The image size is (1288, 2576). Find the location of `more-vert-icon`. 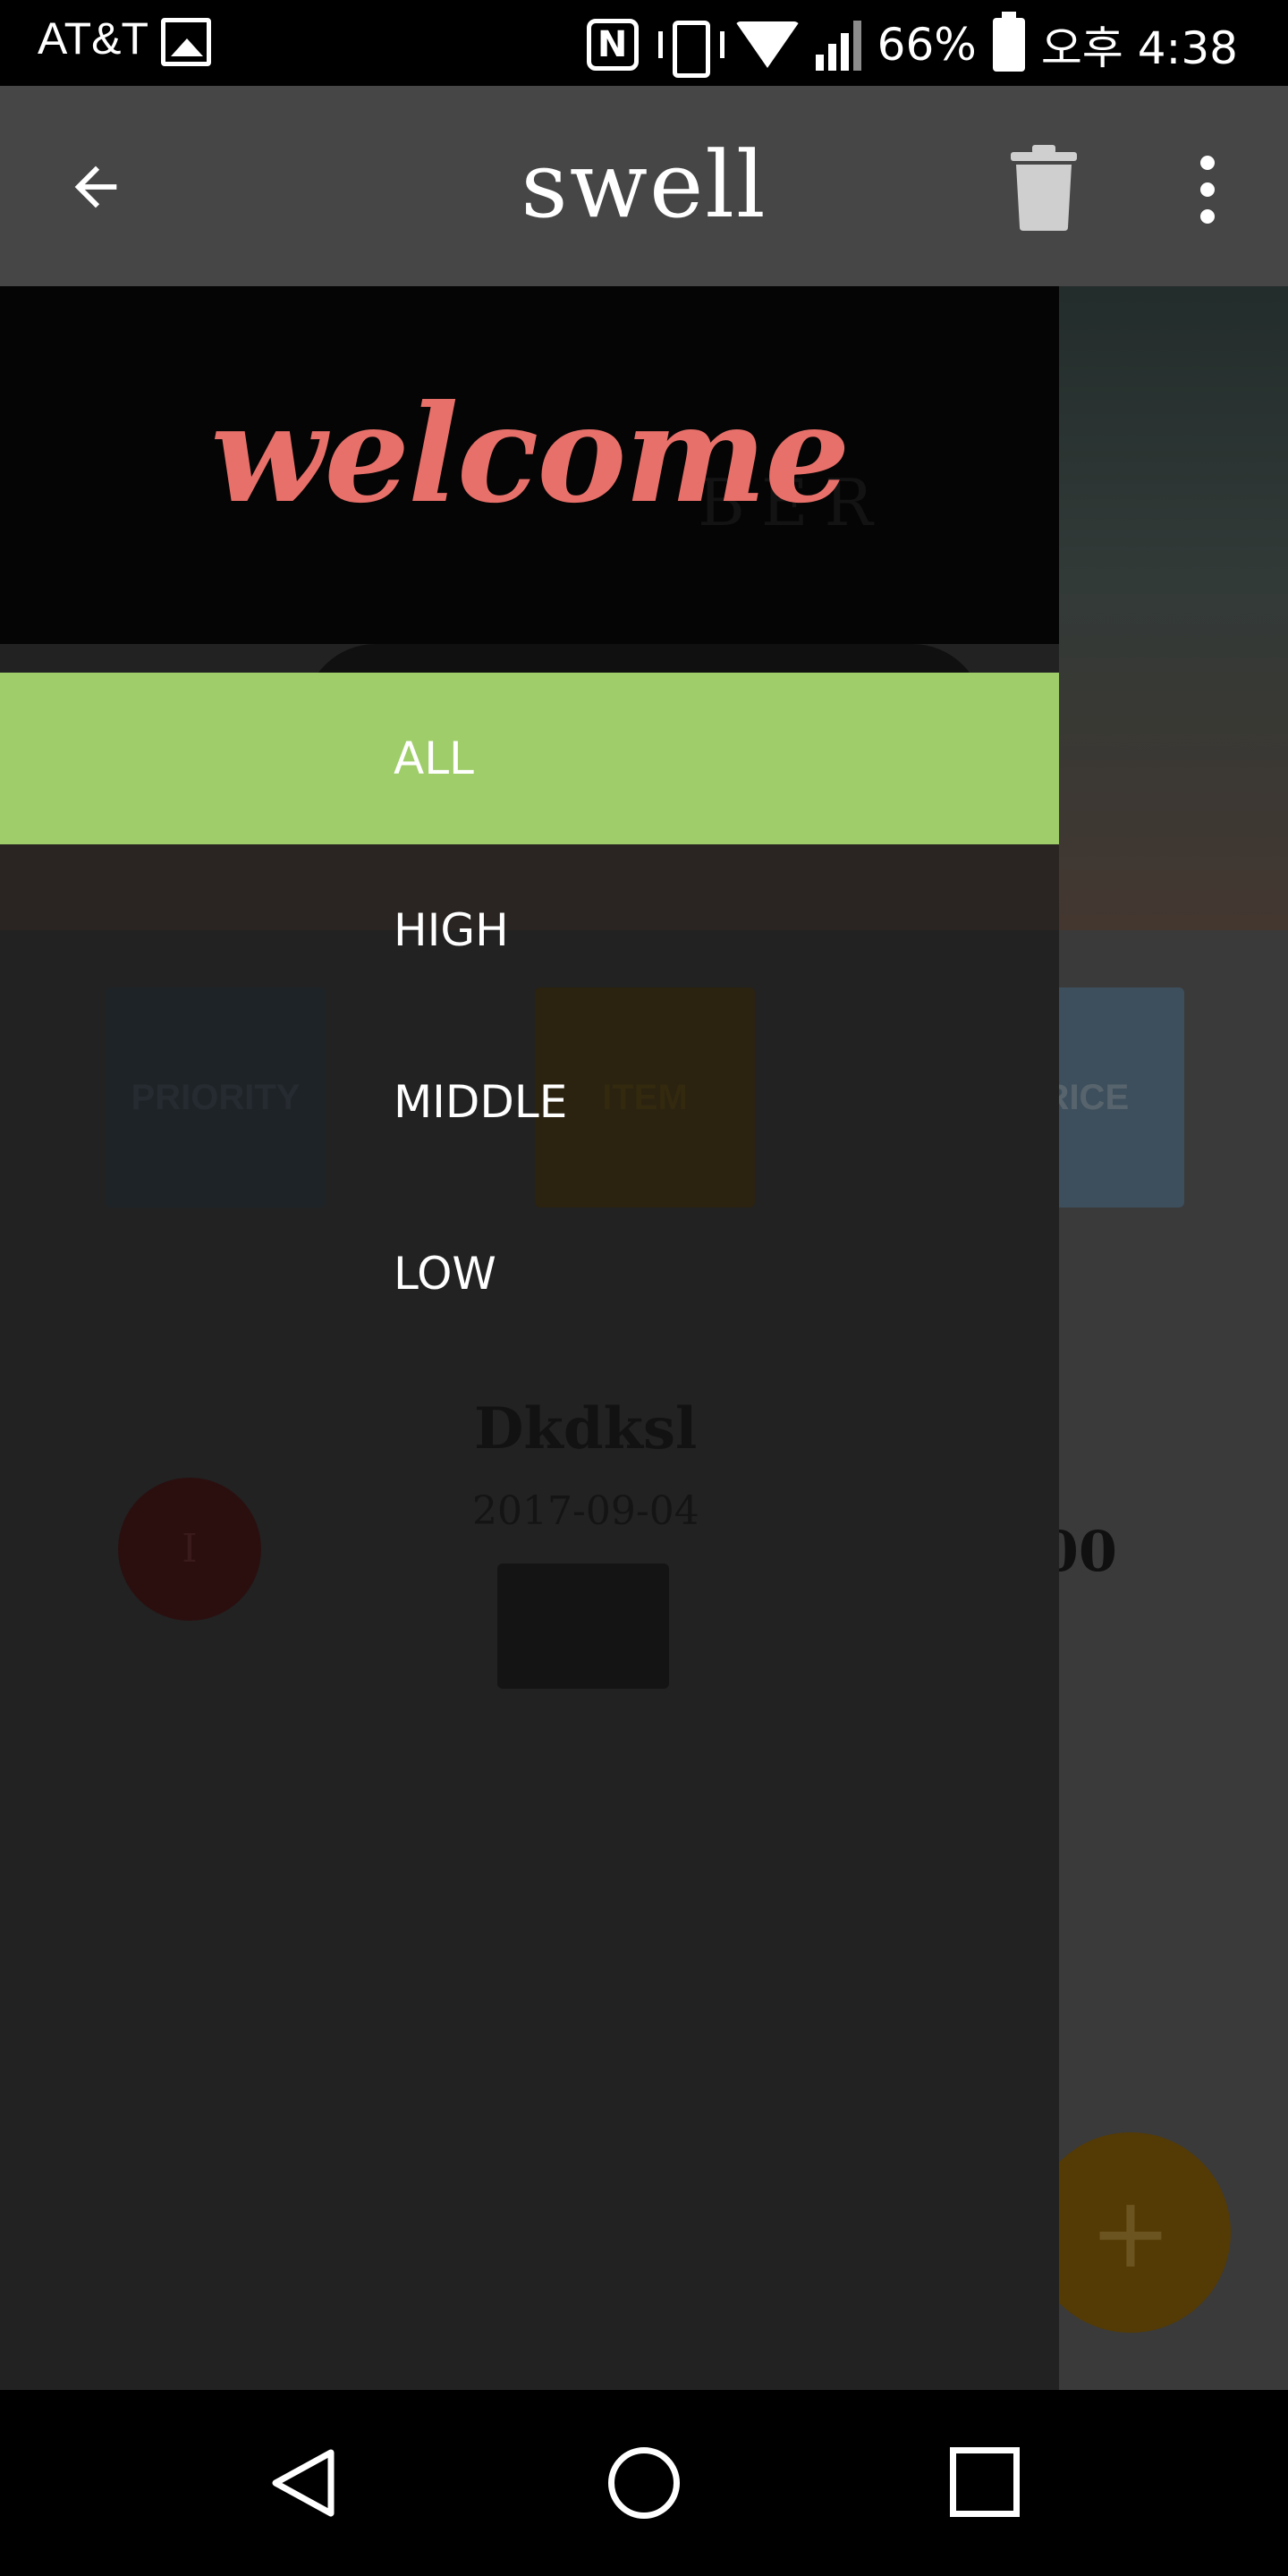

more-vert-icon is located at coordinates (1207, 189).